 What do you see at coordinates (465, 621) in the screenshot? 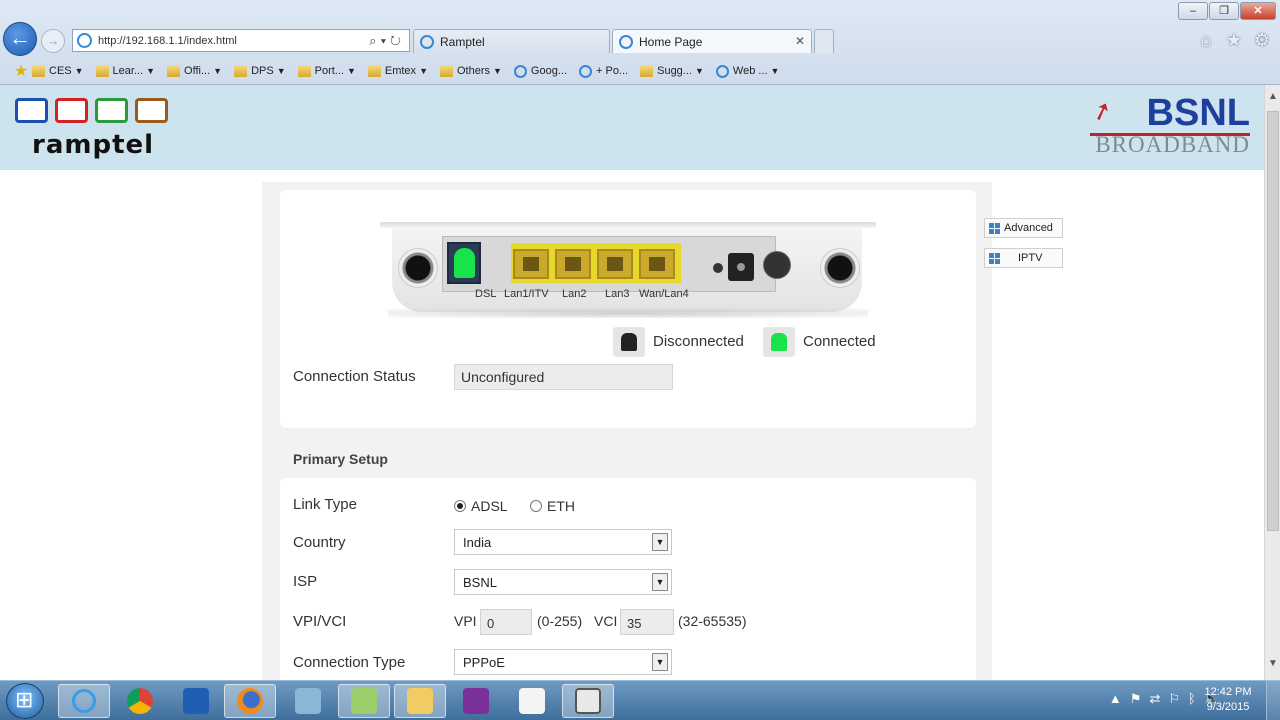
I see `vpi-label: VPI` at bounding box center [465, 621].